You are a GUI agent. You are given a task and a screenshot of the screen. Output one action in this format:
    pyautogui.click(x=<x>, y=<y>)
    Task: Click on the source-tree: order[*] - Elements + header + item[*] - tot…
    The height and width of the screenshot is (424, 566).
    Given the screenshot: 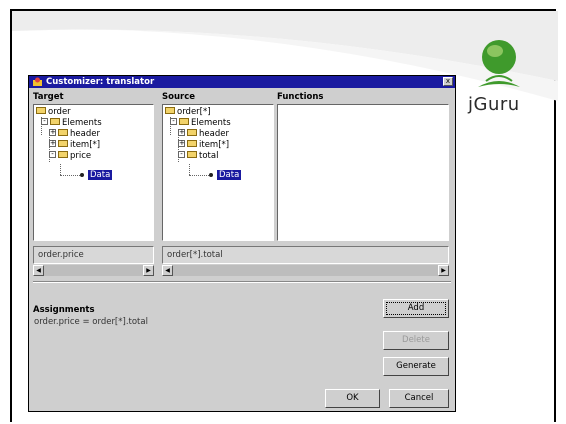 What is the action you would take?
    pyautogui.click(x=218, y=172)
    